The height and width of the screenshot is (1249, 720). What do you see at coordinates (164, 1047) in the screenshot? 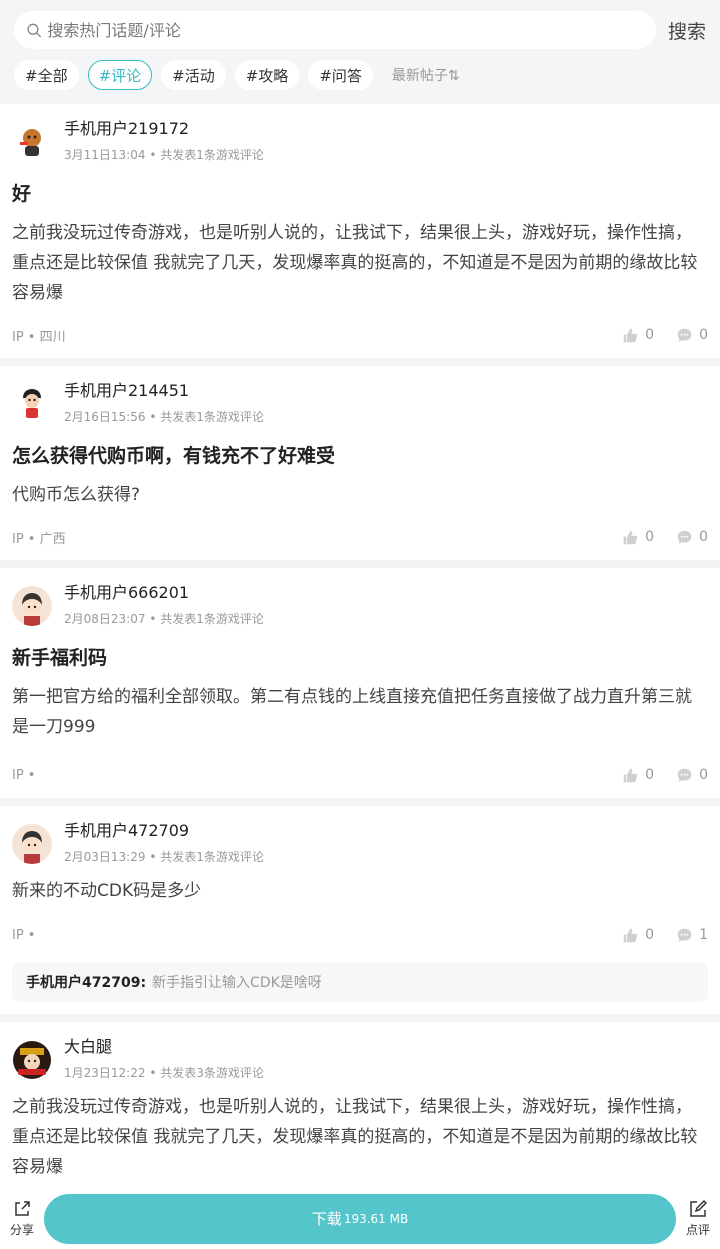
I see `username: 大白腿` at bounding box center [164, 1047].